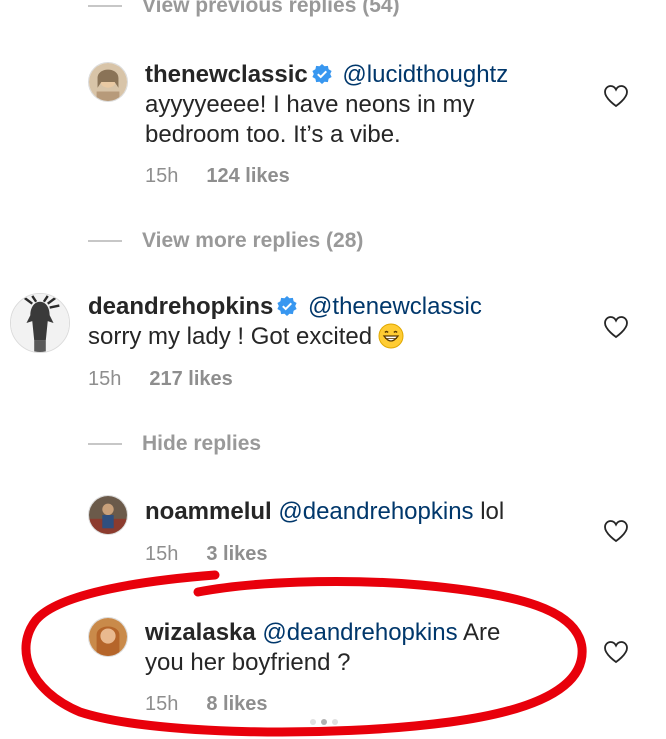 The image size is (666, 739). I want to click on avatar-wizalaska, so click(108, 637).